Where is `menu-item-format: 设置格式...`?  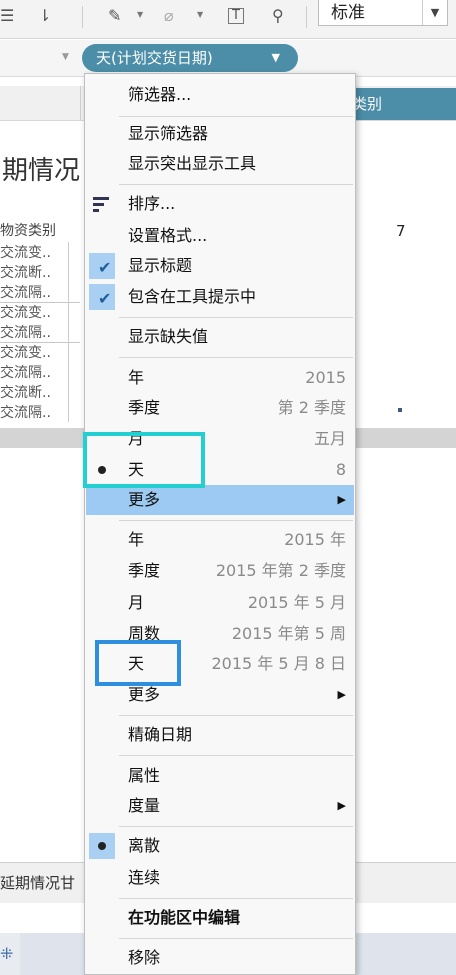
menu-item-format: 设置格式... is located at coordinates (220, 236).